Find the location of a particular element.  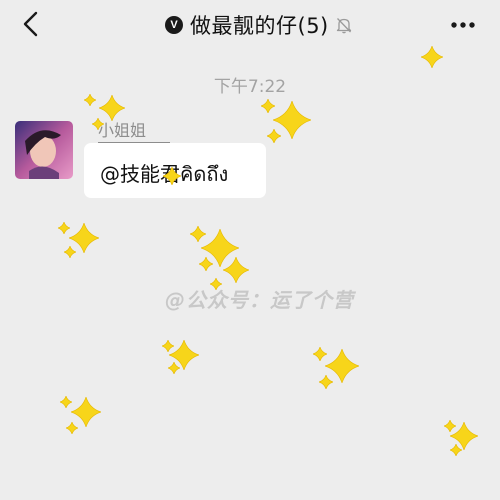

message-timestamp: 下午7:22 is located at coordinates (250, 87).